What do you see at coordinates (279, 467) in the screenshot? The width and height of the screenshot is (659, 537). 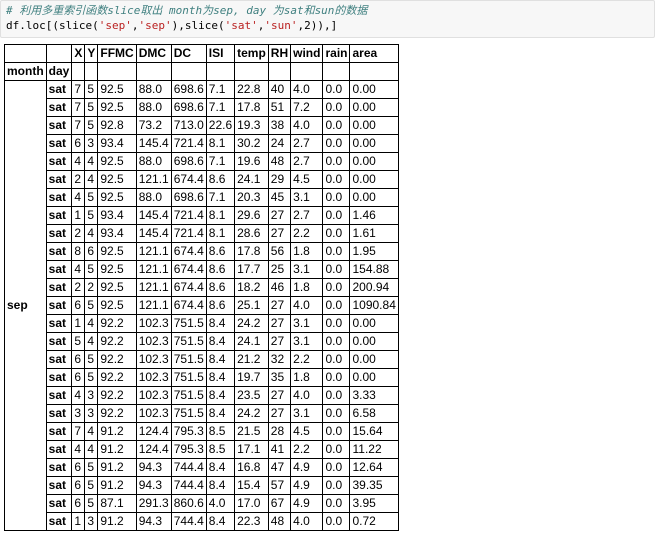 I see `table-cell: 47` at bounding box center [279, 467].